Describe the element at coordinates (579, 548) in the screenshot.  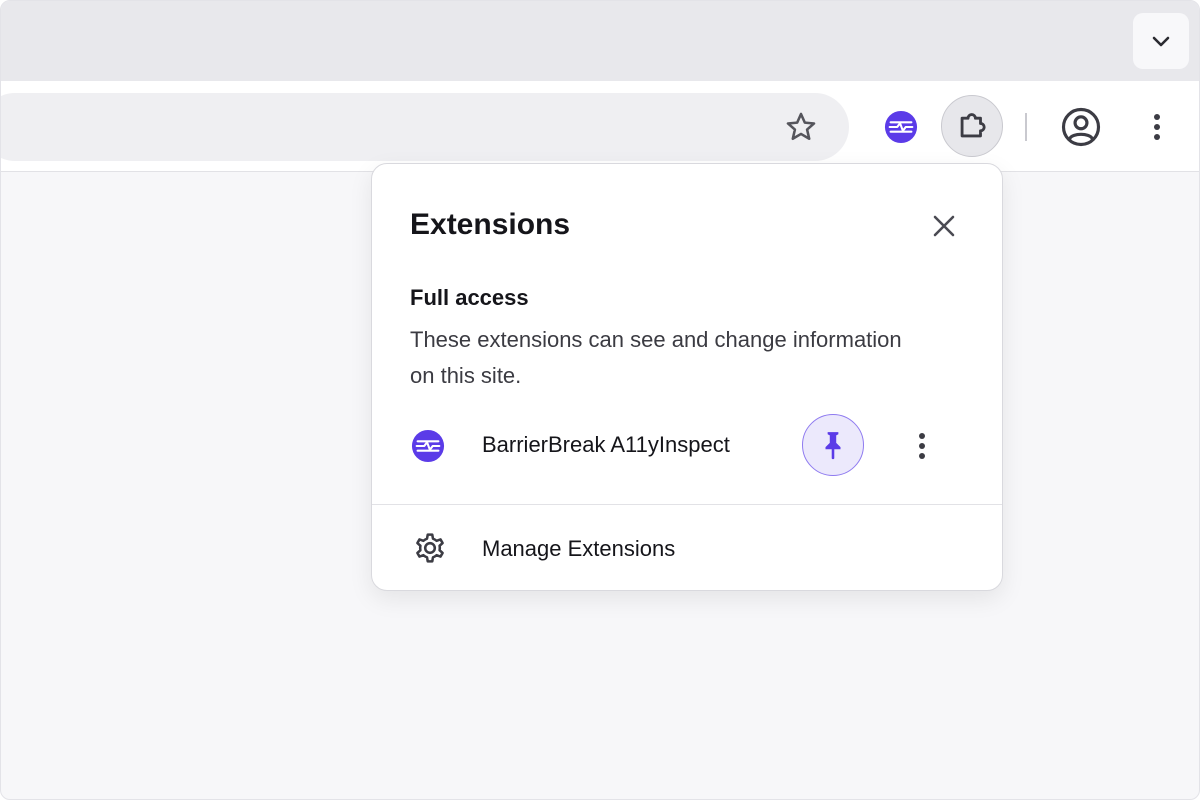
I see `manage-extensions-label: Manage Extensions` at that location.